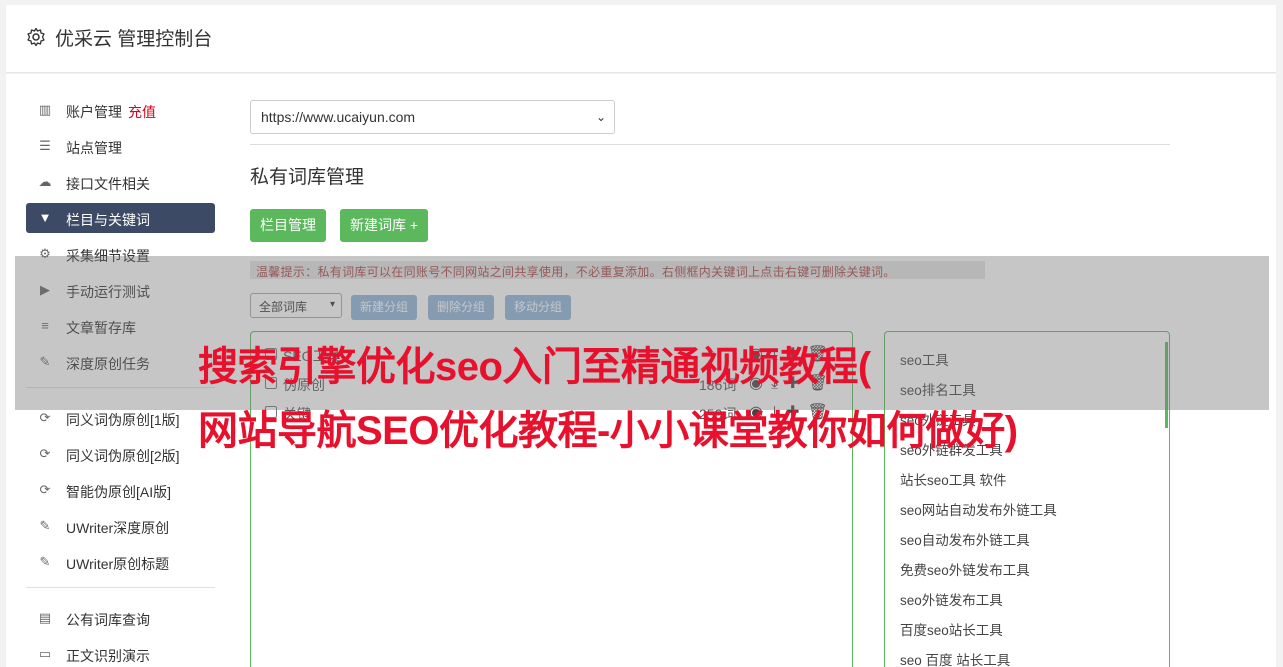 This screenshot has width=1283, height=667. Describe the element at coordinates (45, 653) in the screenshot. I see `monitor-icon: ▭` at that location.